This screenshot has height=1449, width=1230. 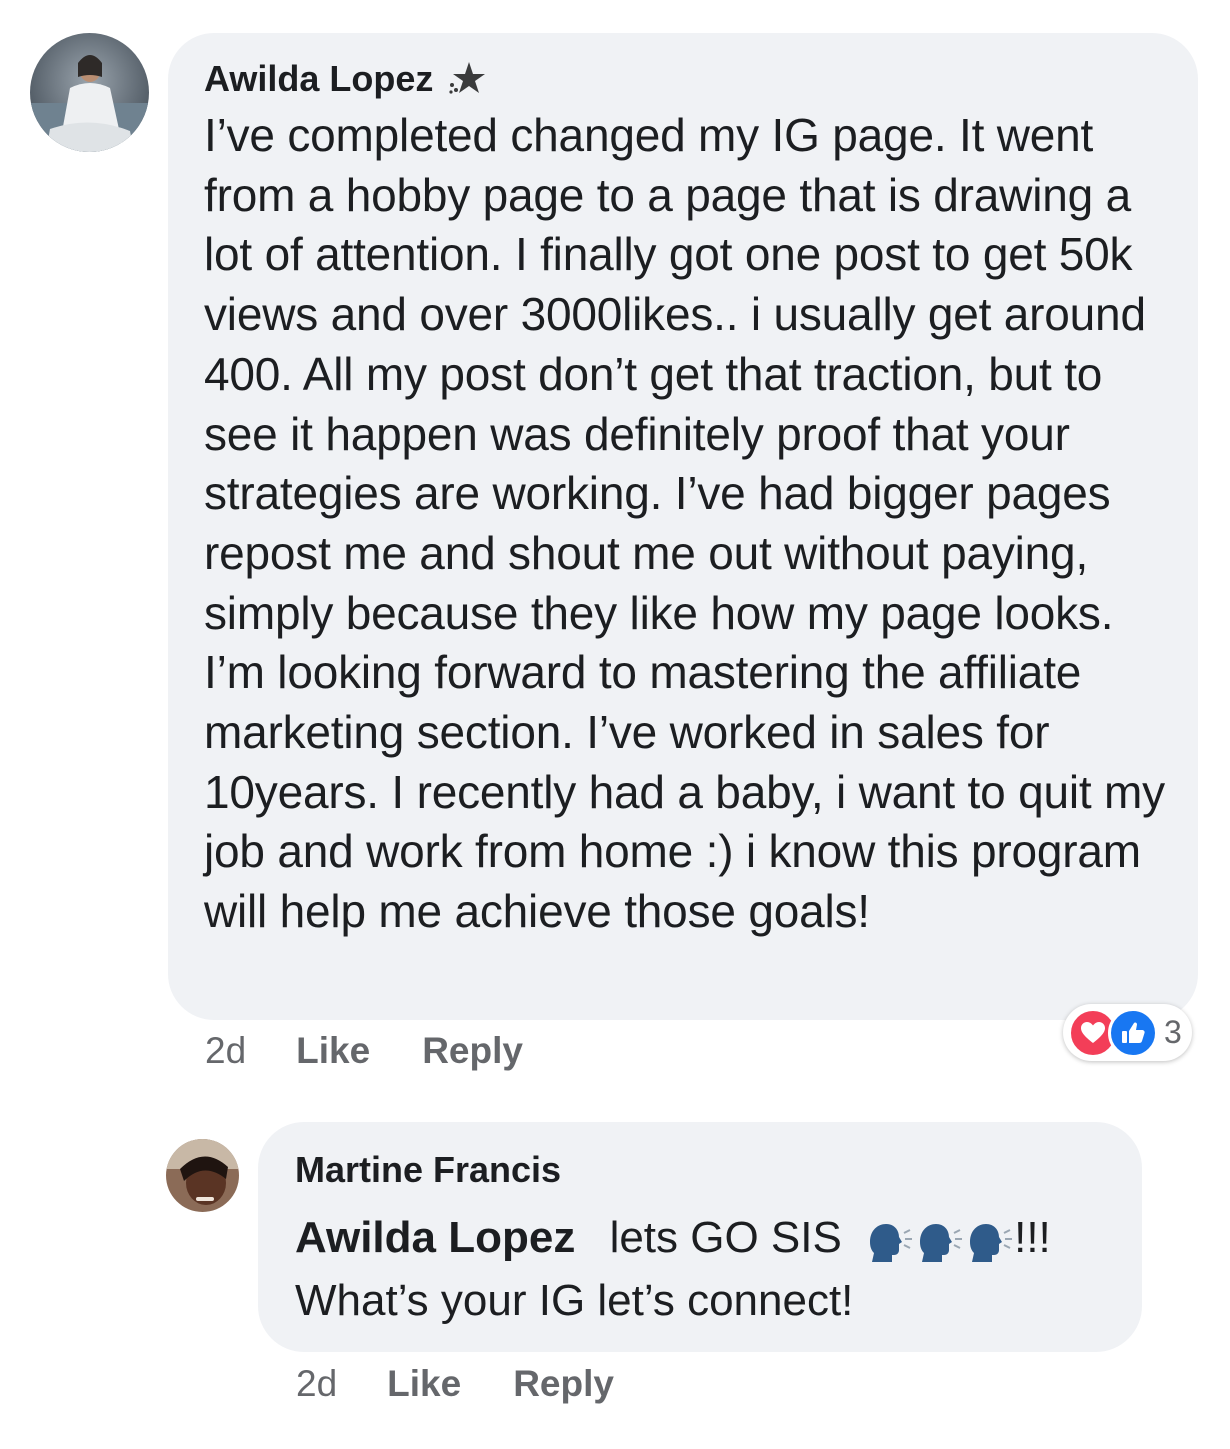 I want to click on avatar-awilda-lopez, so click(x=89, y=92).